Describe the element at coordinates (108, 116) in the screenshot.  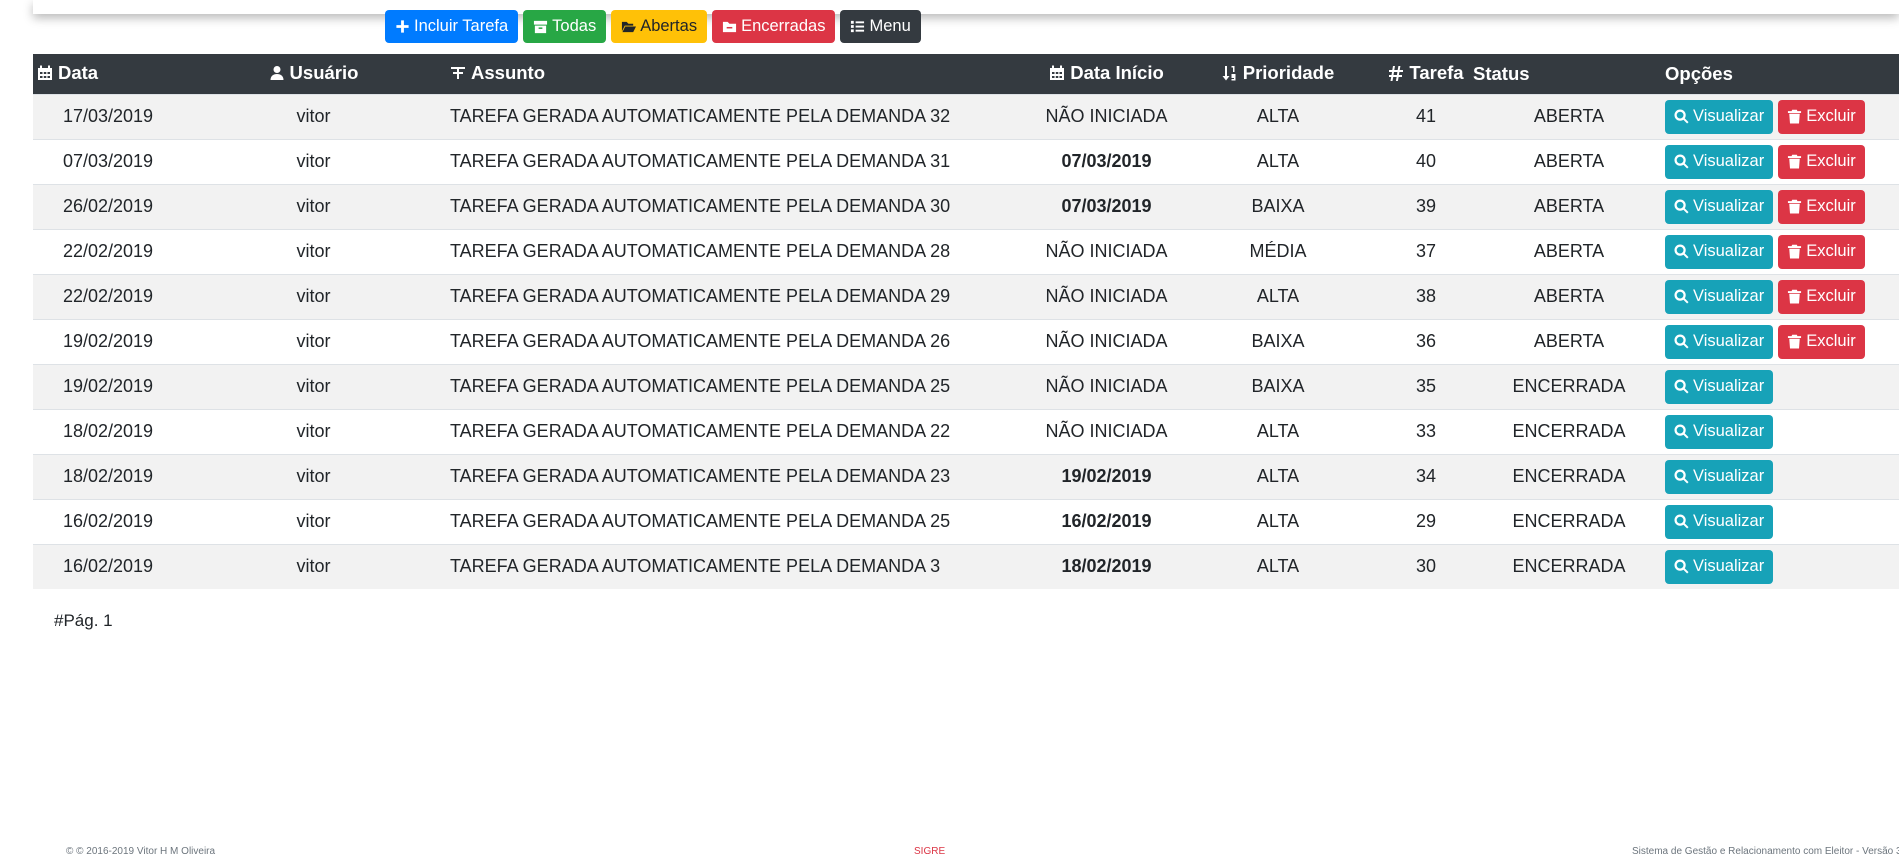
I see `cell-data: 17/03/2019` at that location.